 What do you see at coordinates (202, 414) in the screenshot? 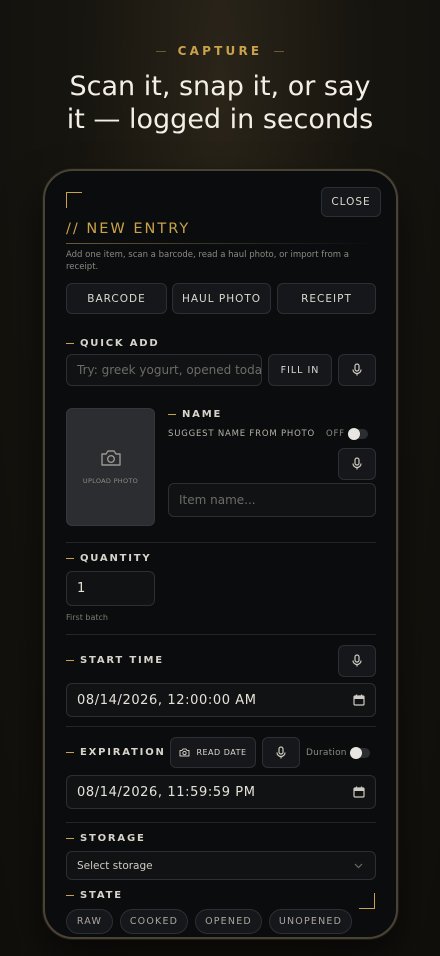
I see `name-label-text: NAME` at bounding box center [202, 414].